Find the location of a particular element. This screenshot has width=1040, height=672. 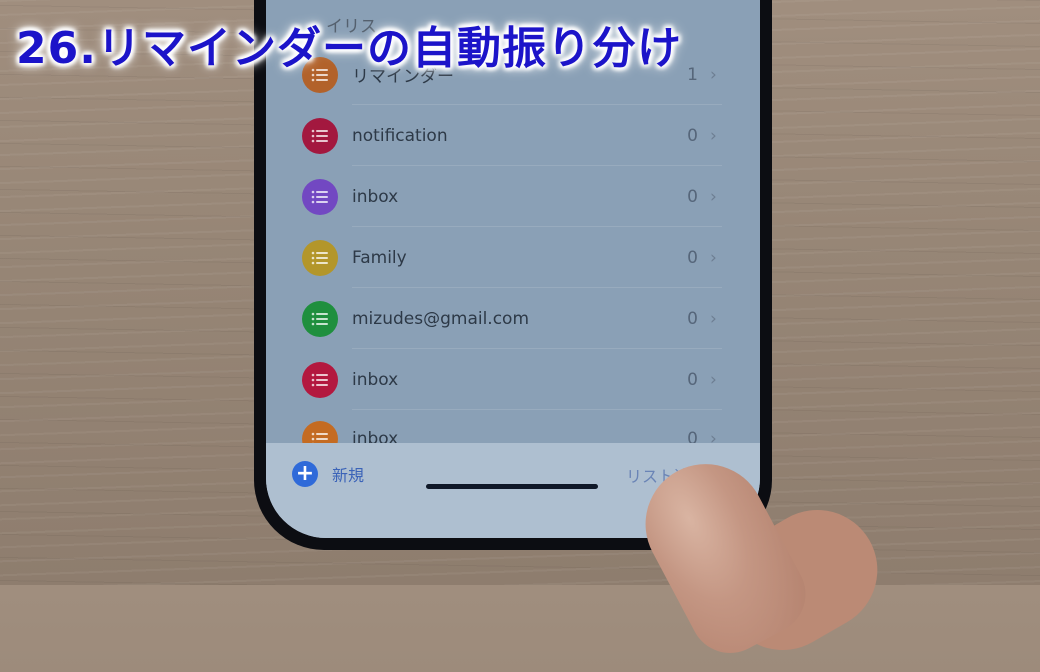

list-item: notification 0 › is located at coordinates (512, 135).